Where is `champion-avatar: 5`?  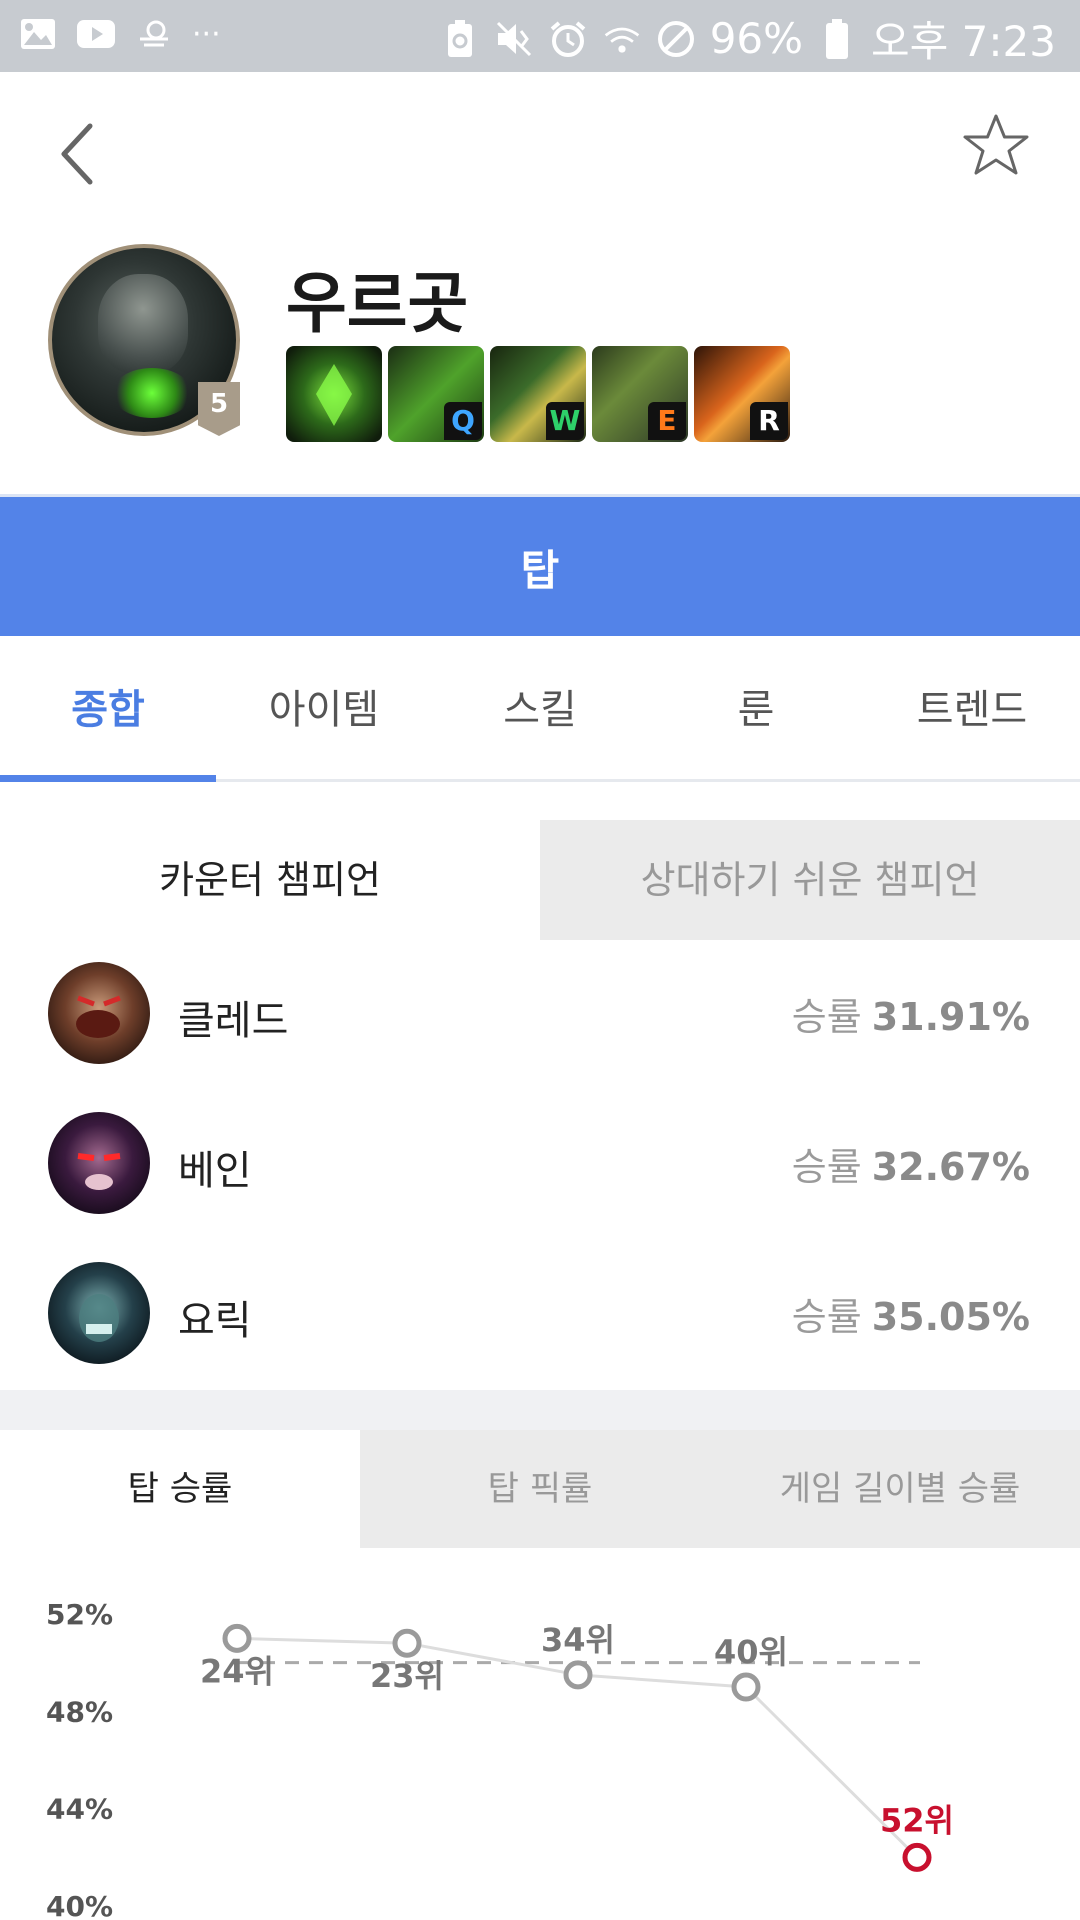
champion-avatar: 5 is located at coordinates (144, 340).